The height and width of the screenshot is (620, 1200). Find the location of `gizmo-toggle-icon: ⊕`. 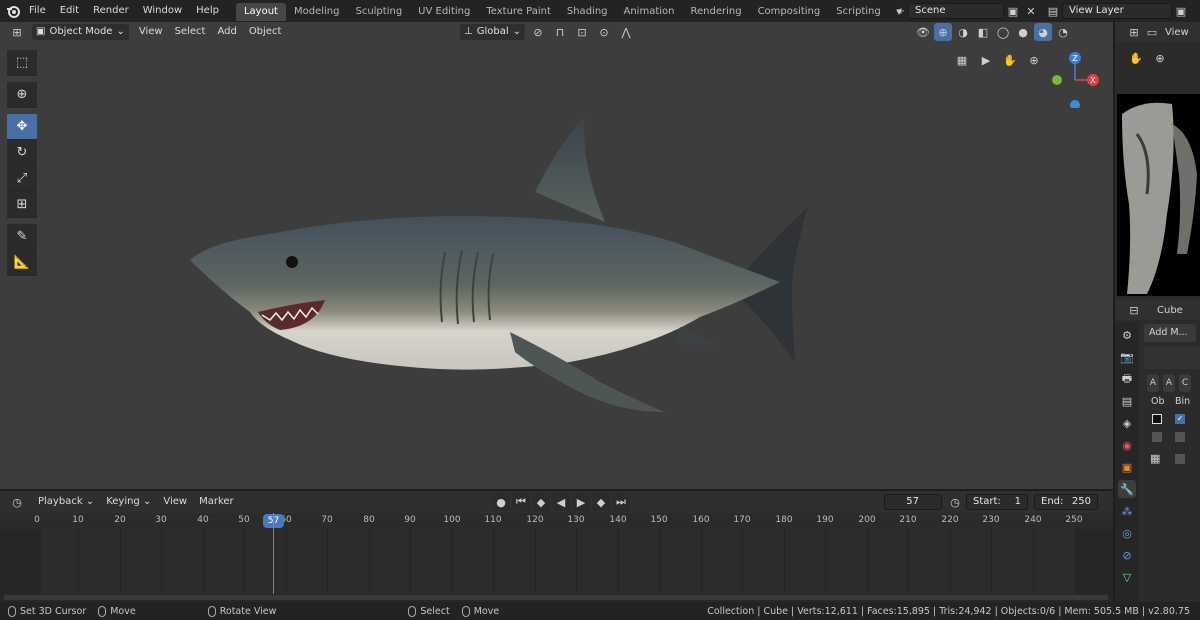

gizmo-toggle-icon: ⊕ is located at coordinates (943, 32).